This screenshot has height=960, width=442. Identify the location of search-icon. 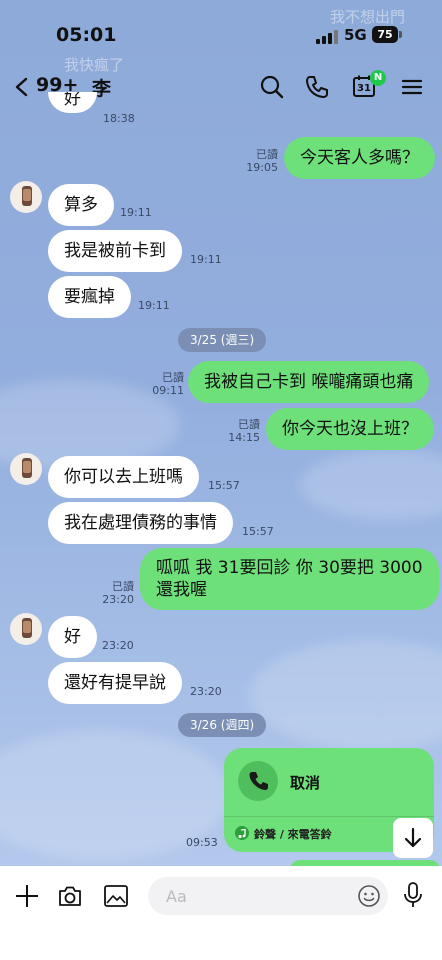
(272, 87).